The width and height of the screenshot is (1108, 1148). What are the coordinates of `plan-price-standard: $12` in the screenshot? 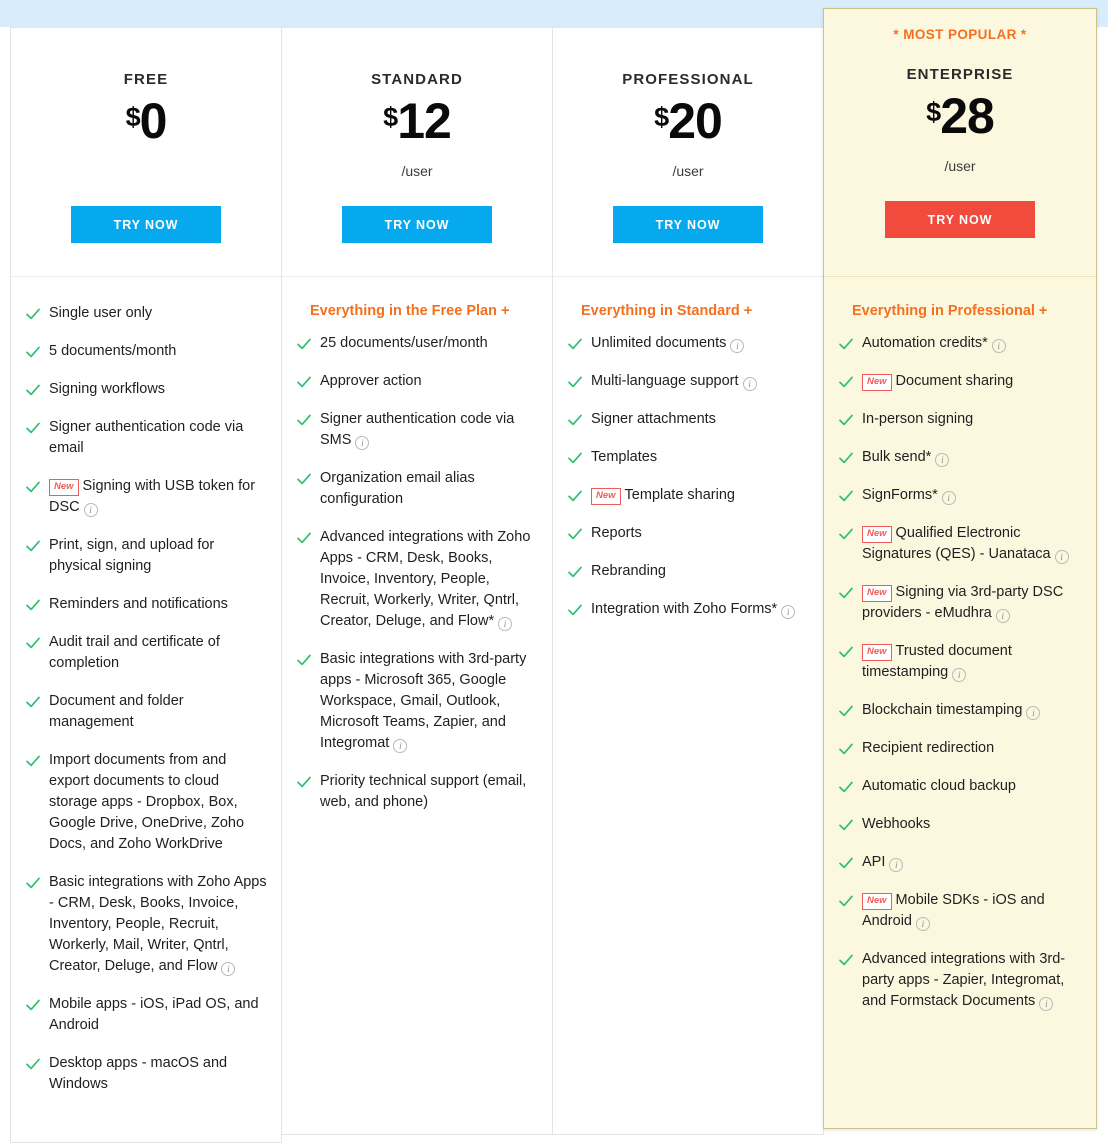 It's located at (417, 121).